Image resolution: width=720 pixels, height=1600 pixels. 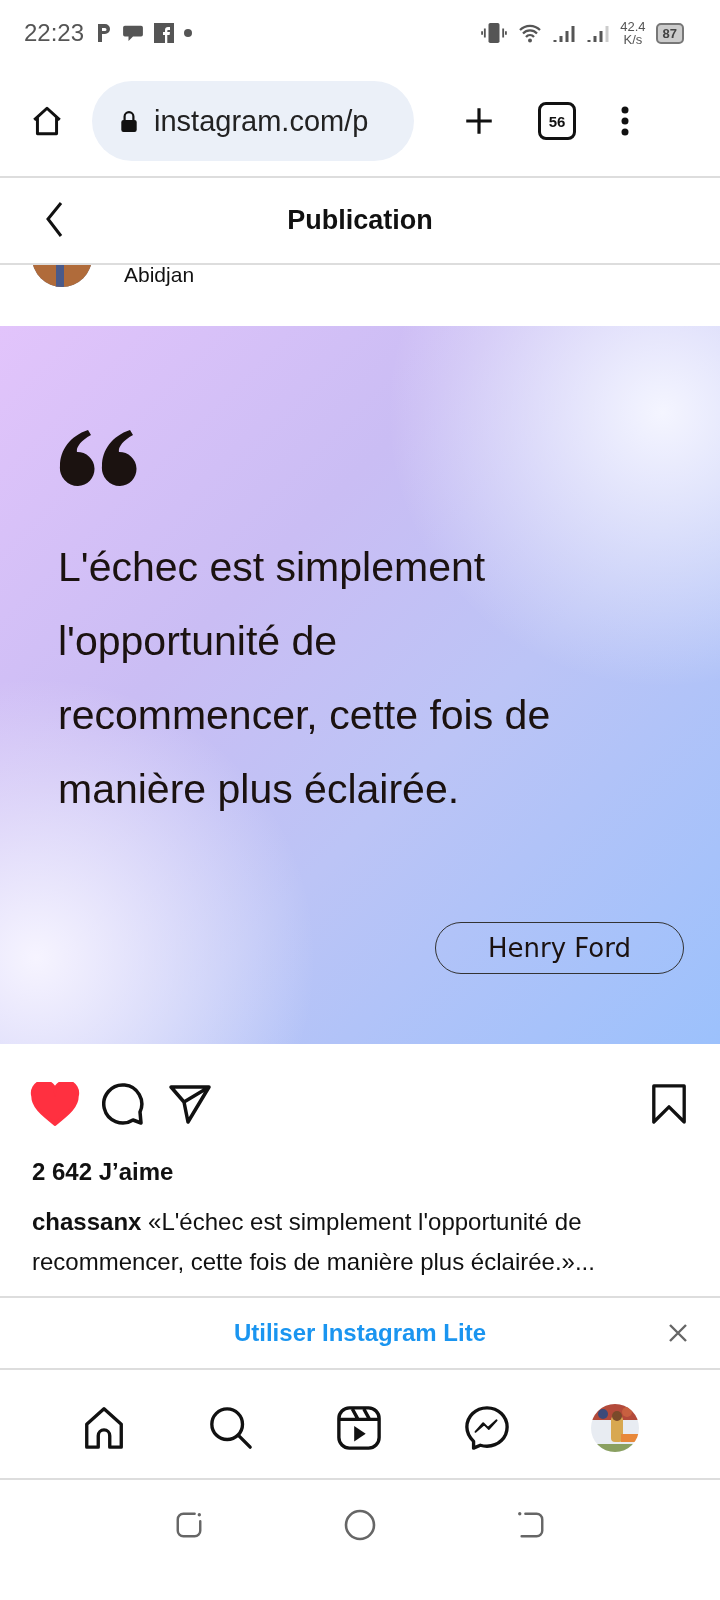 What do you see at coordinates (633, 39) in the screenshot?
I see `speed-unit: K/s` at bounding box center [633, 39].